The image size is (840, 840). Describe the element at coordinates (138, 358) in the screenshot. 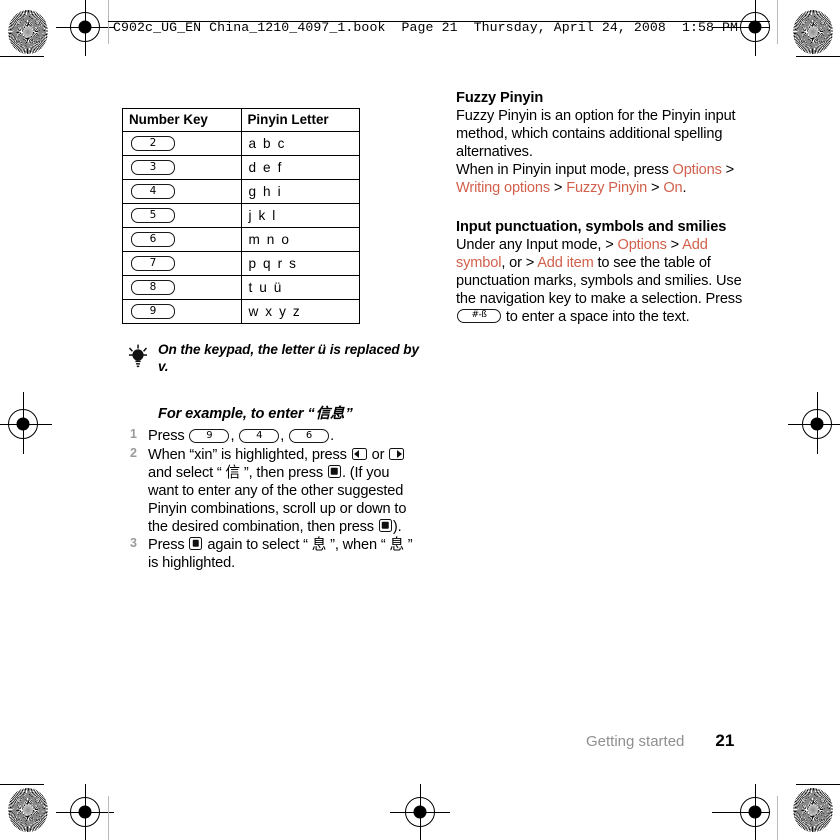

I see `lightbulb-icon` at that location.